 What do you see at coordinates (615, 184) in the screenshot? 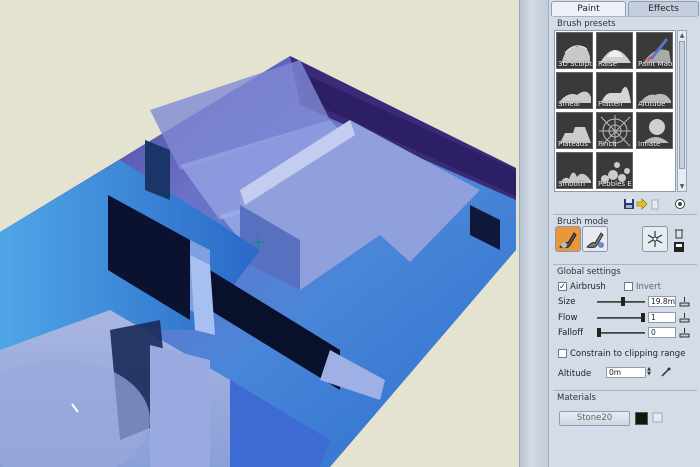
I see `preset-label: Pebbles Ef` at bounding box center [615, 184].